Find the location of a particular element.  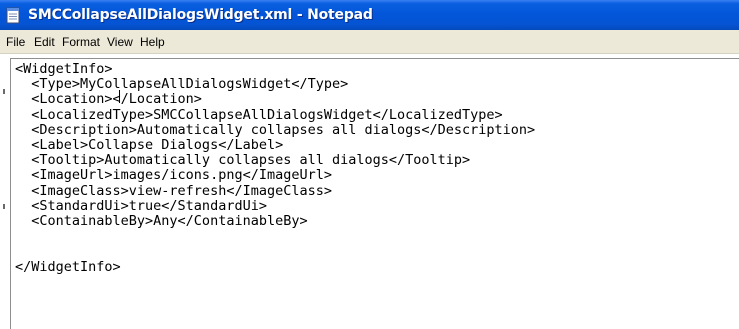

menu-edit: Edit is located at coordinates (44, 42).